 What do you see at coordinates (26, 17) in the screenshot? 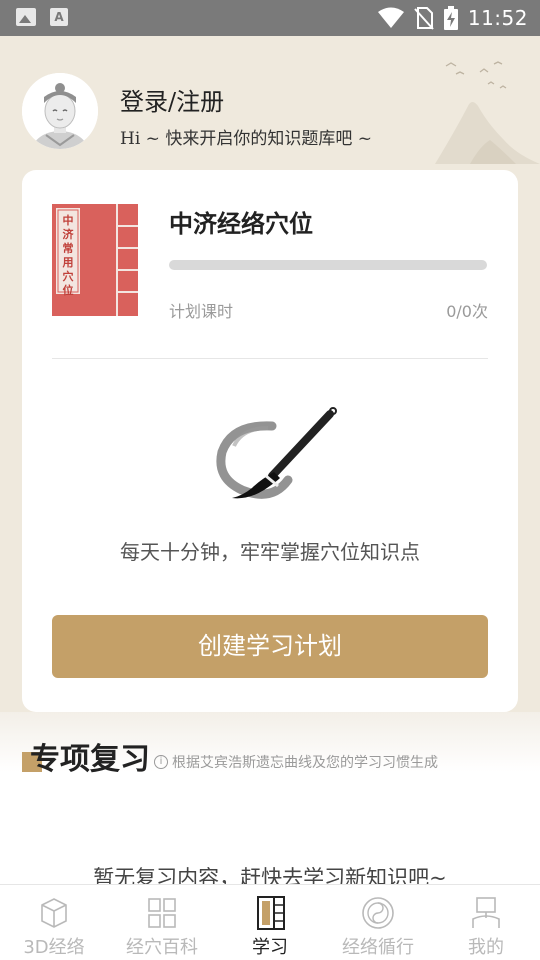
I see `image-icon` at bounding box center [26, 17].